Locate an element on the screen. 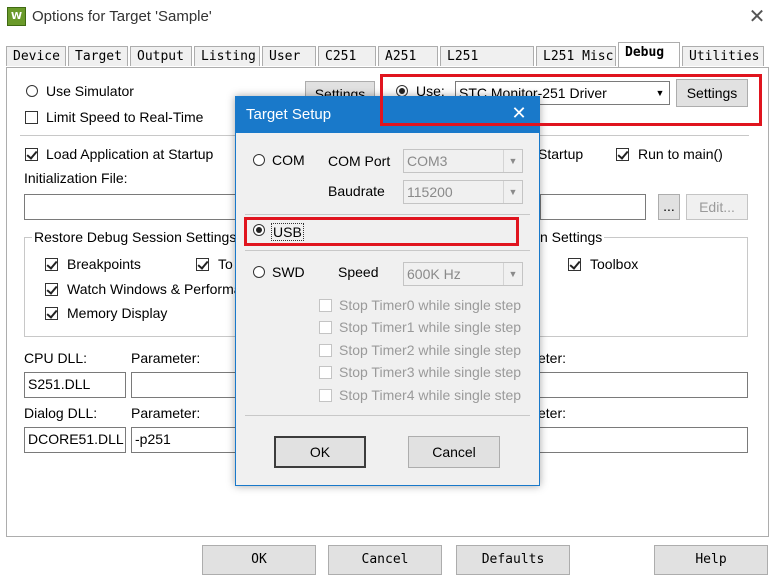  swd-label: SWD is located at coordinates (288, 272).